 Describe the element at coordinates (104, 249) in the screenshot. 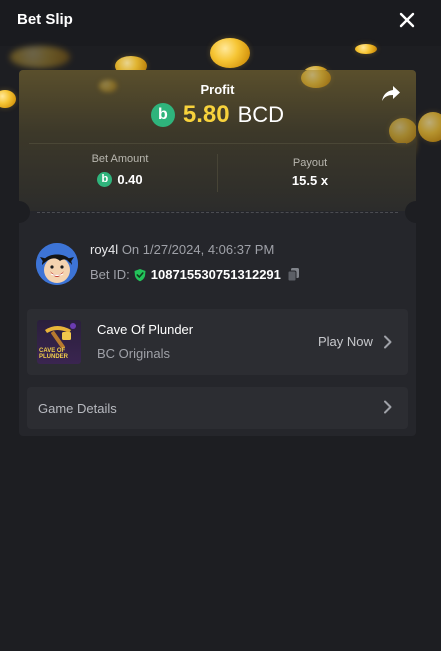

I see `username: roy4l` at that location.